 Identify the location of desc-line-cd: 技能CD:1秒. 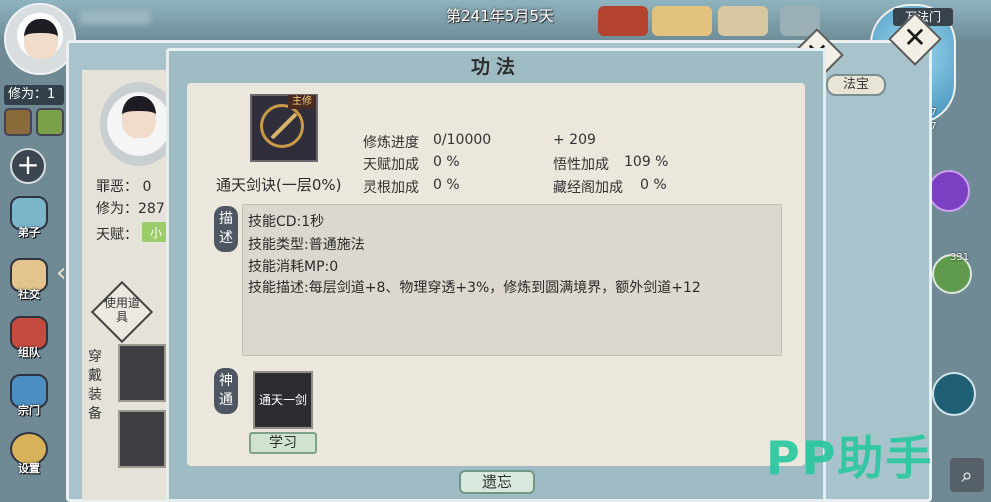
(286, 222).